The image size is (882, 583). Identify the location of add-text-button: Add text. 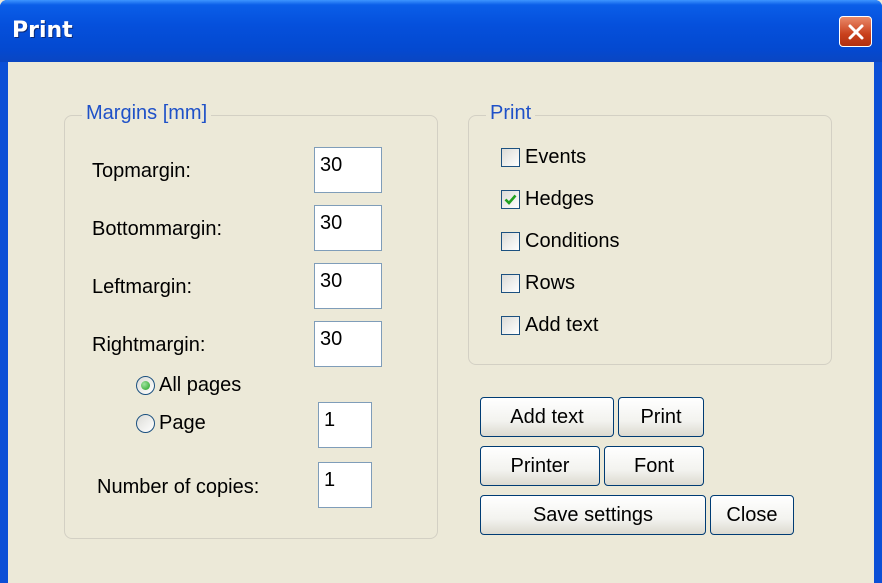
(547, 417).